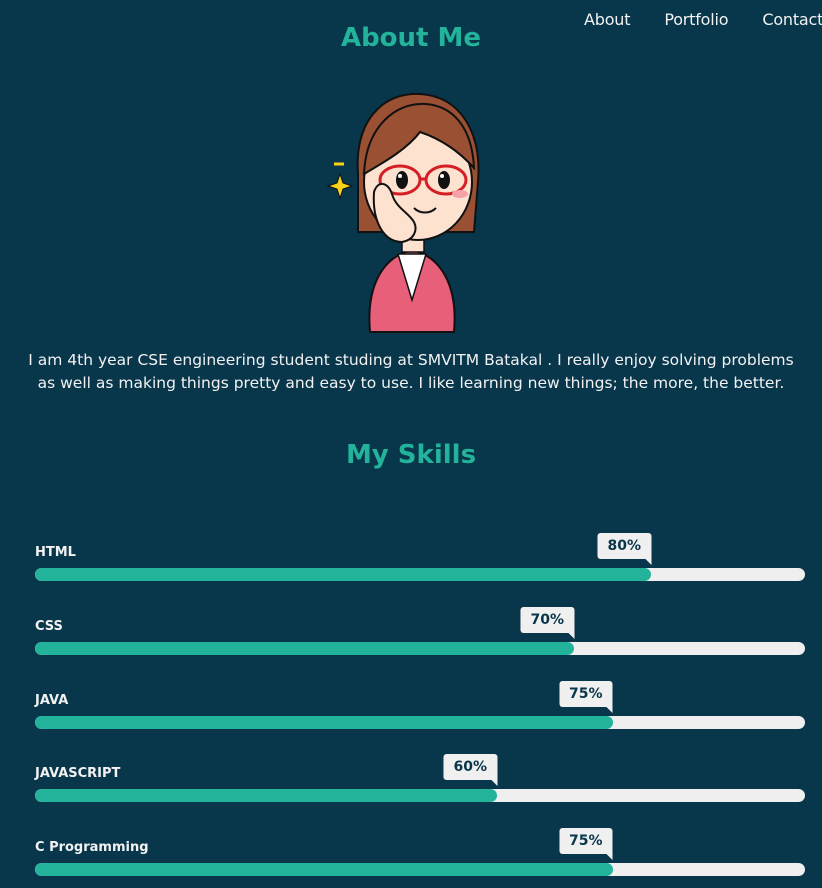 The image size is (822, 888). Describe the element at coordinates (547, 623) in the screenshot. I see `skill-percent-tooltip: 70%` at that location.